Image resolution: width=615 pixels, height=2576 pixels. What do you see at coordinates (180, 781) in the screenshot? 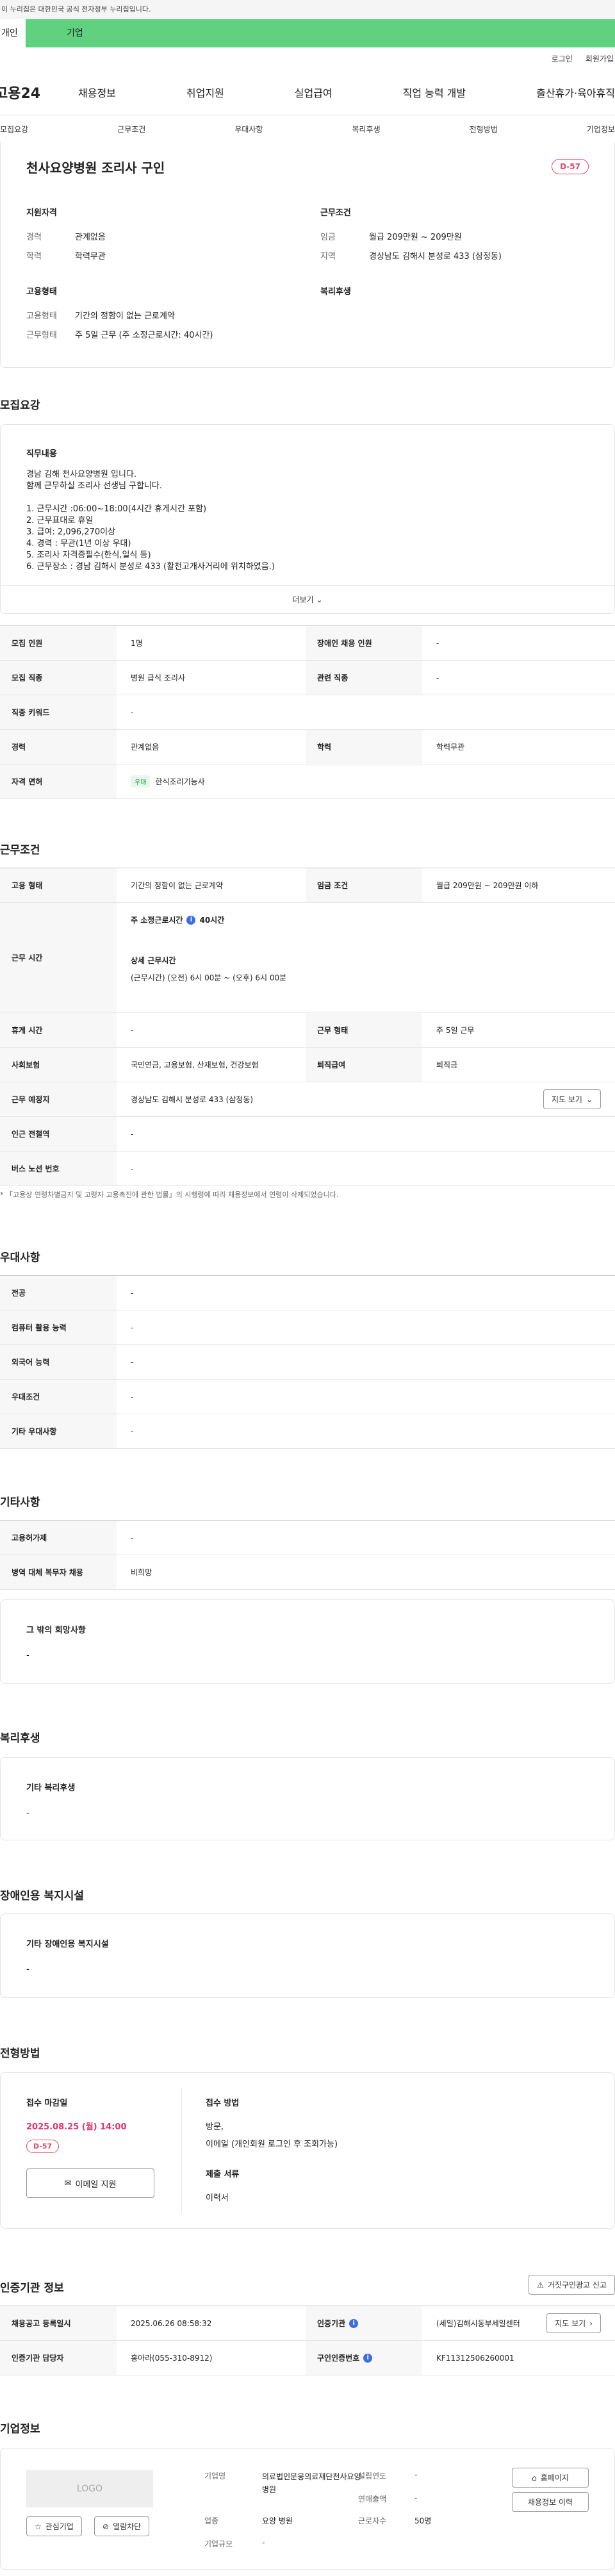
I see `license-value: 한식조리기능사` at bounding box center [180, 781].